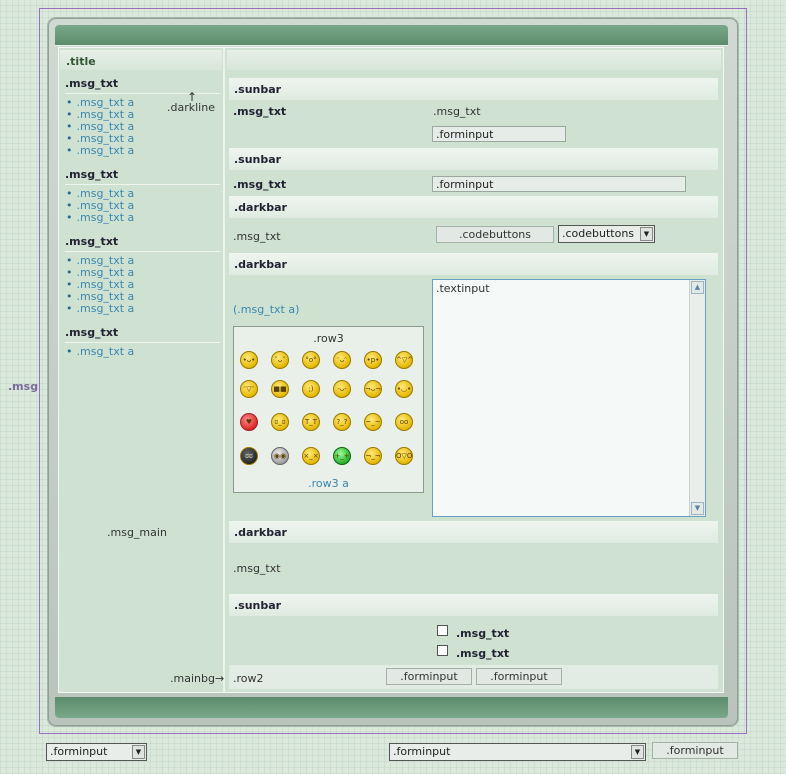 This screenshot has width=786, height=774. What do you see at coordinates (266, 309) in the screenshot?
I see `msg-txt-link: (.msg_txt a)` at bounding box center [266, 309].